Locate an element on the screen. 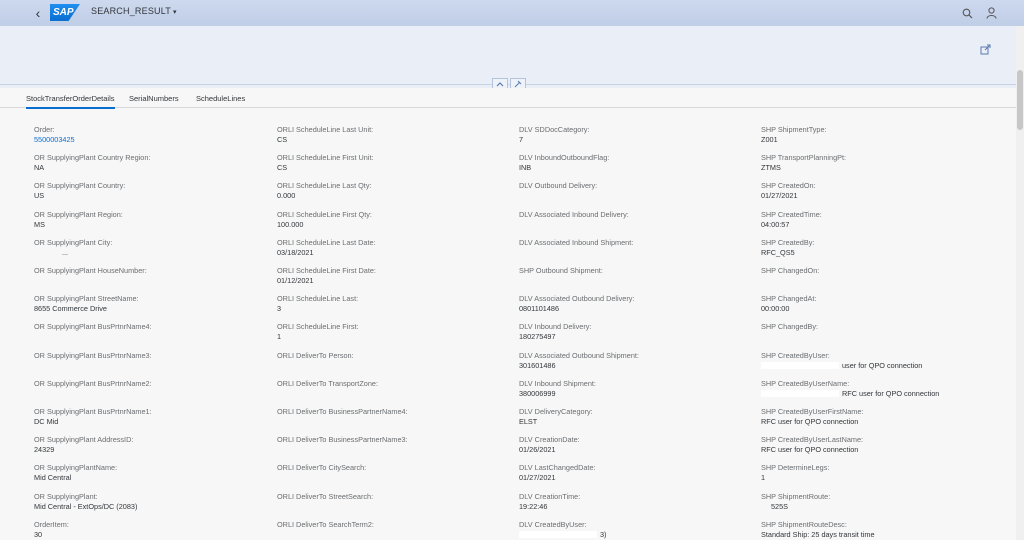  form-field: ORLI DeliverTo Person: is located at coordinates (315, 356).